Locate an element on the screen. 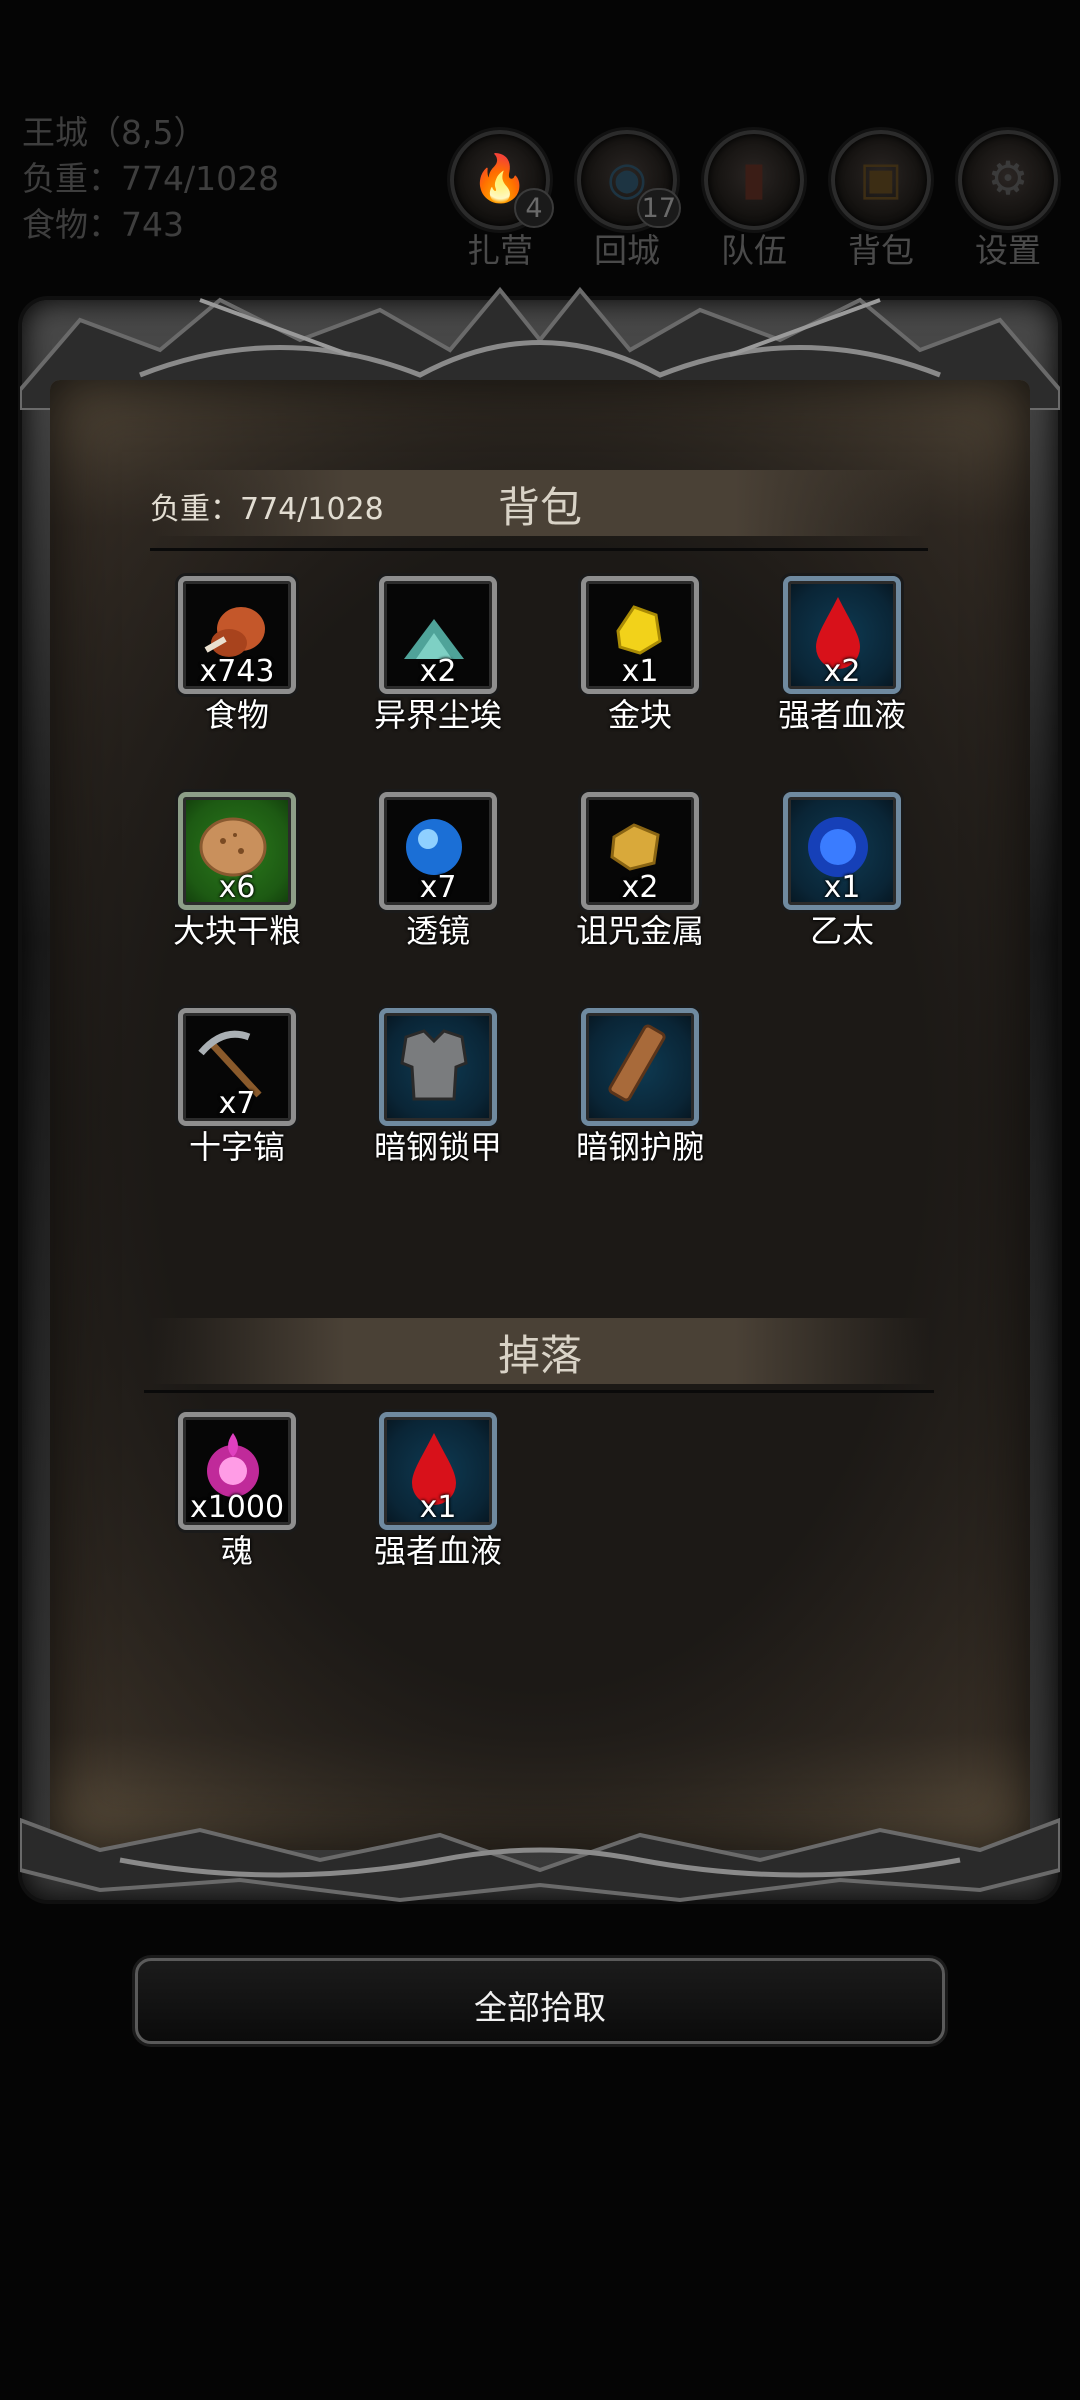 The width and height of the screenshot is (1080, 2400). load-label: 负重：774/1028 is located at coordinates (151, 178).